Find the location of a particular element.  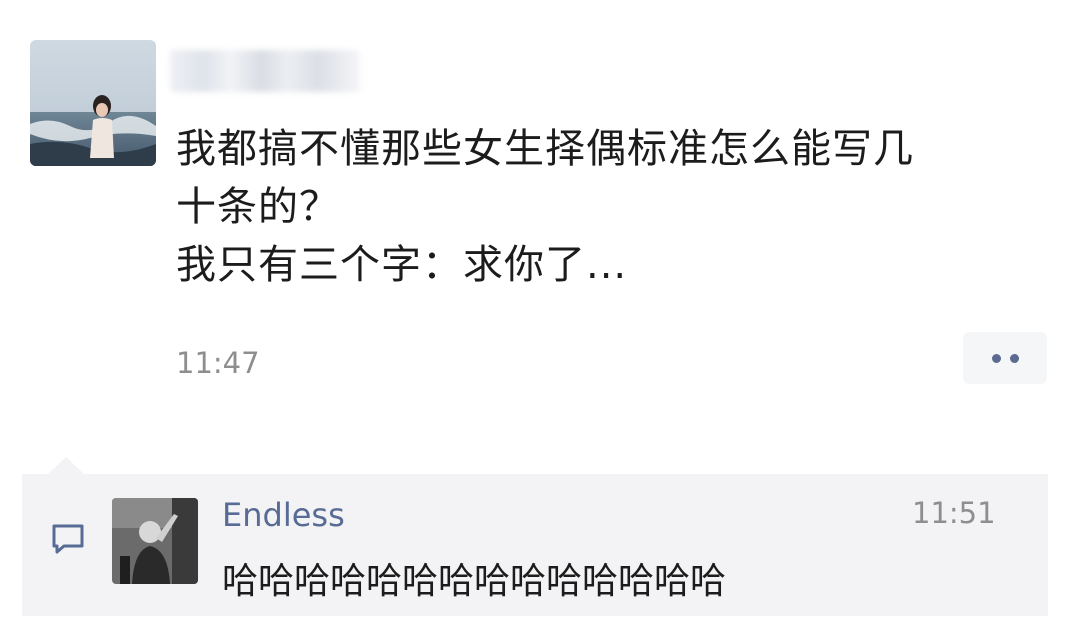

commenter-avatar is located at coordinates (155, 541).